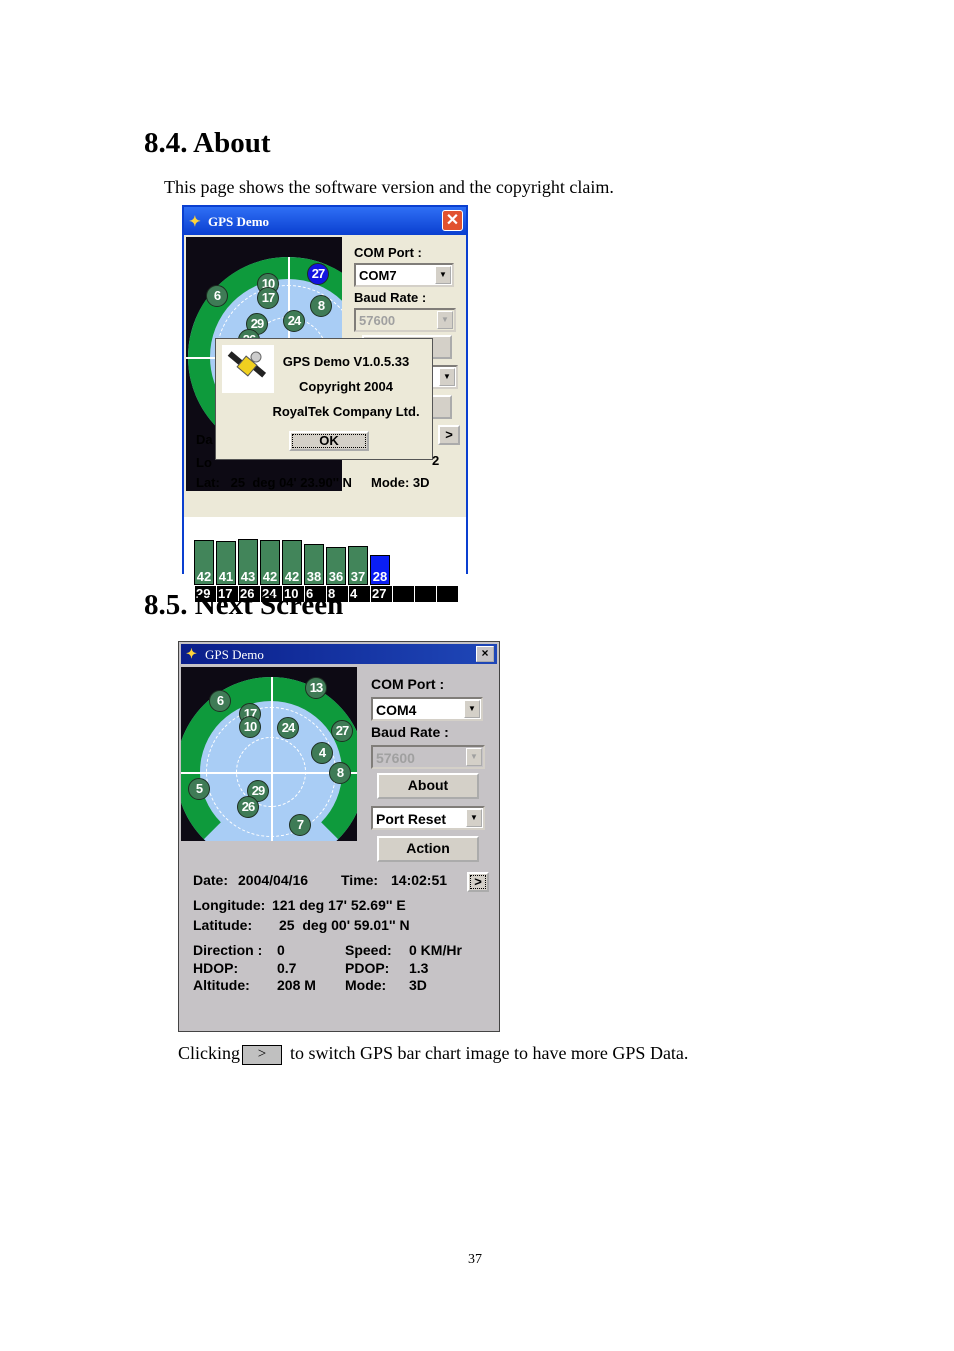 The height and width of the screenshot is (1351, 954). Describe the element at coordinates (346, 386) in the screenshot. I see `copyright-text: Copyright 2004` at that location.